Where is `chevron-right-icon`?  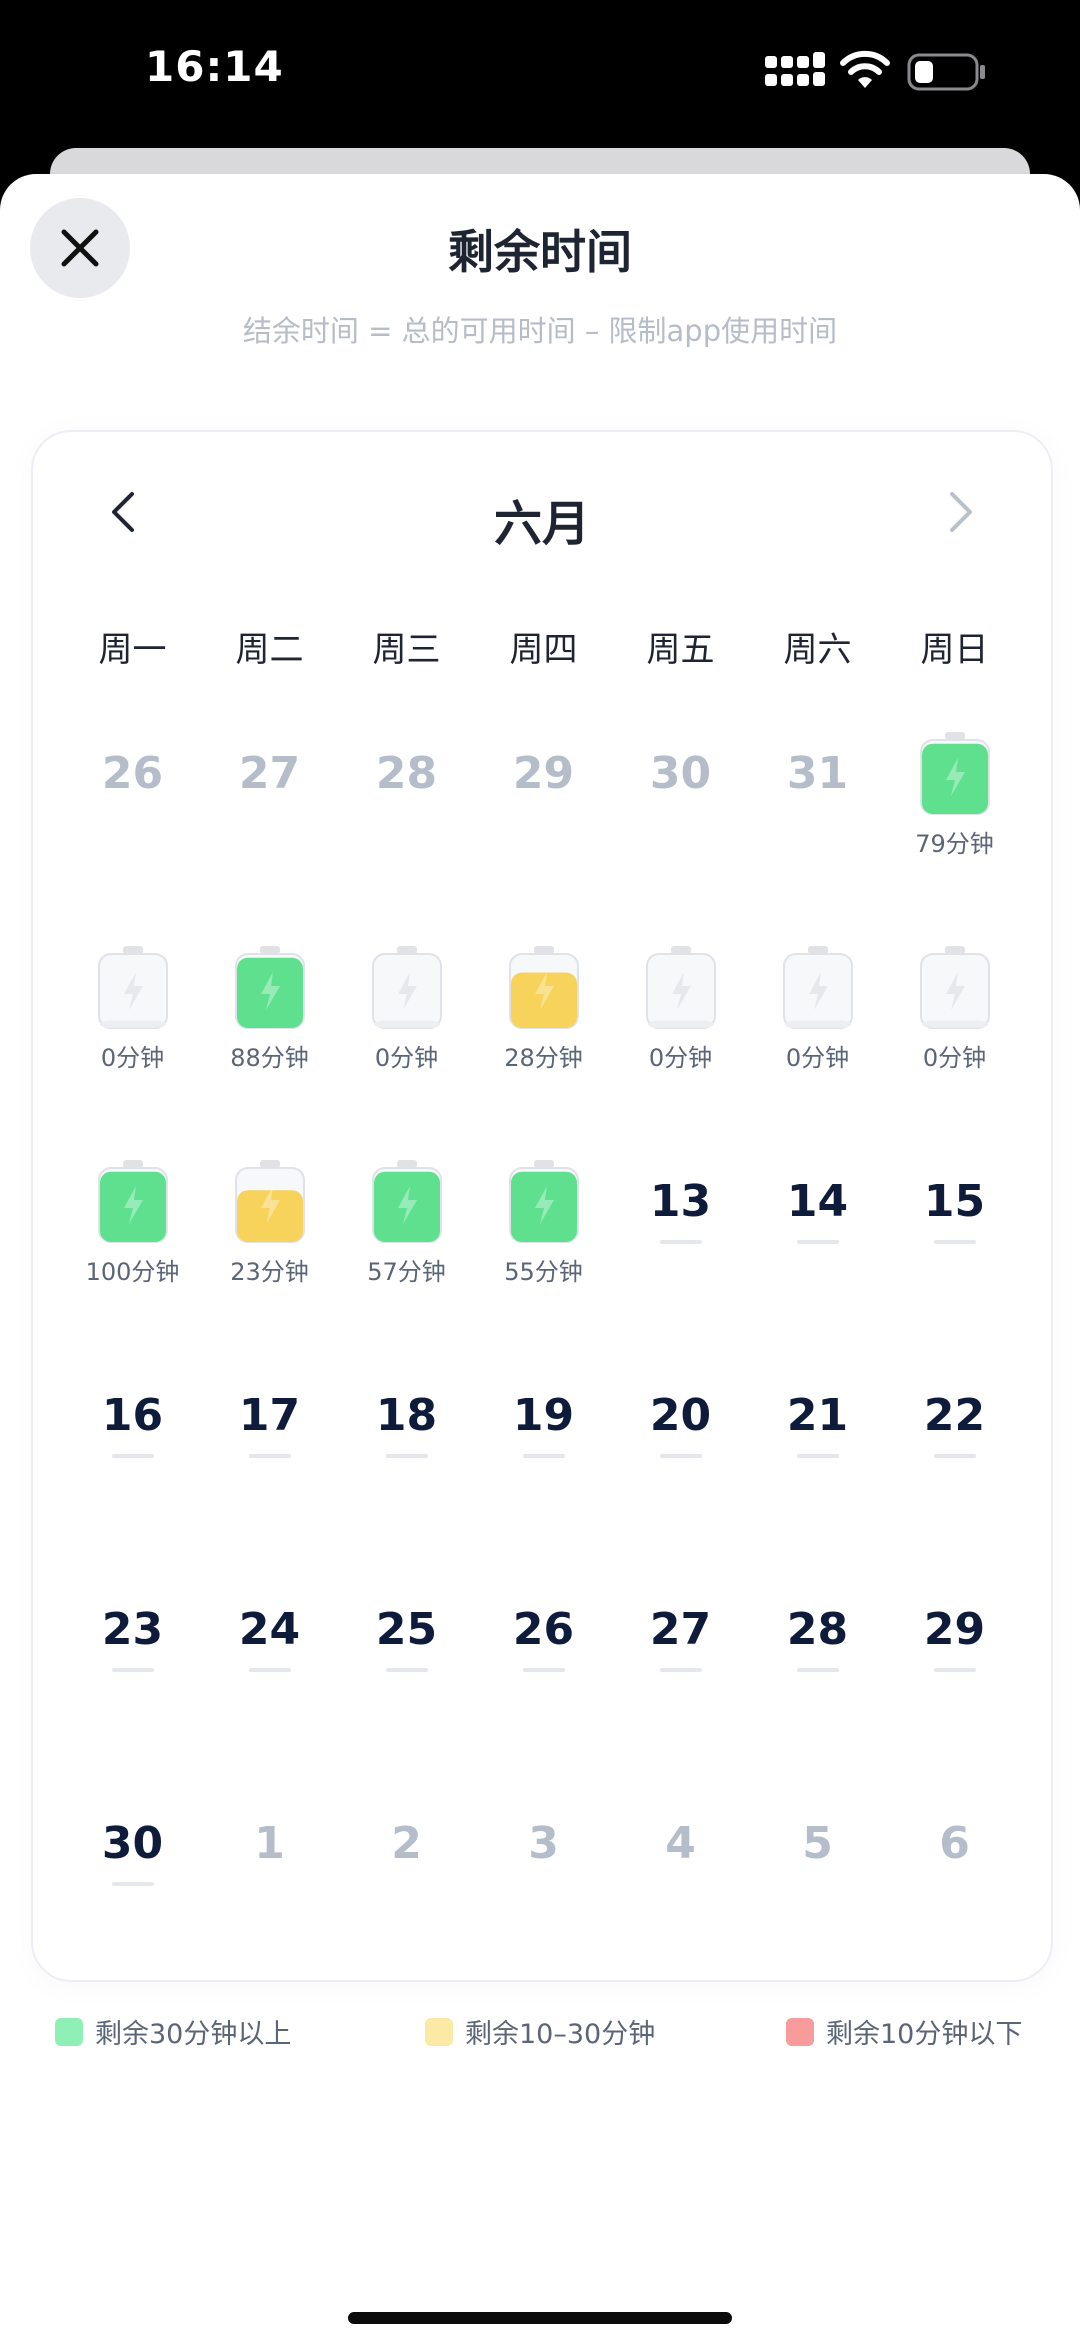
chevron-right-icon is located at coordinates (961, 512).